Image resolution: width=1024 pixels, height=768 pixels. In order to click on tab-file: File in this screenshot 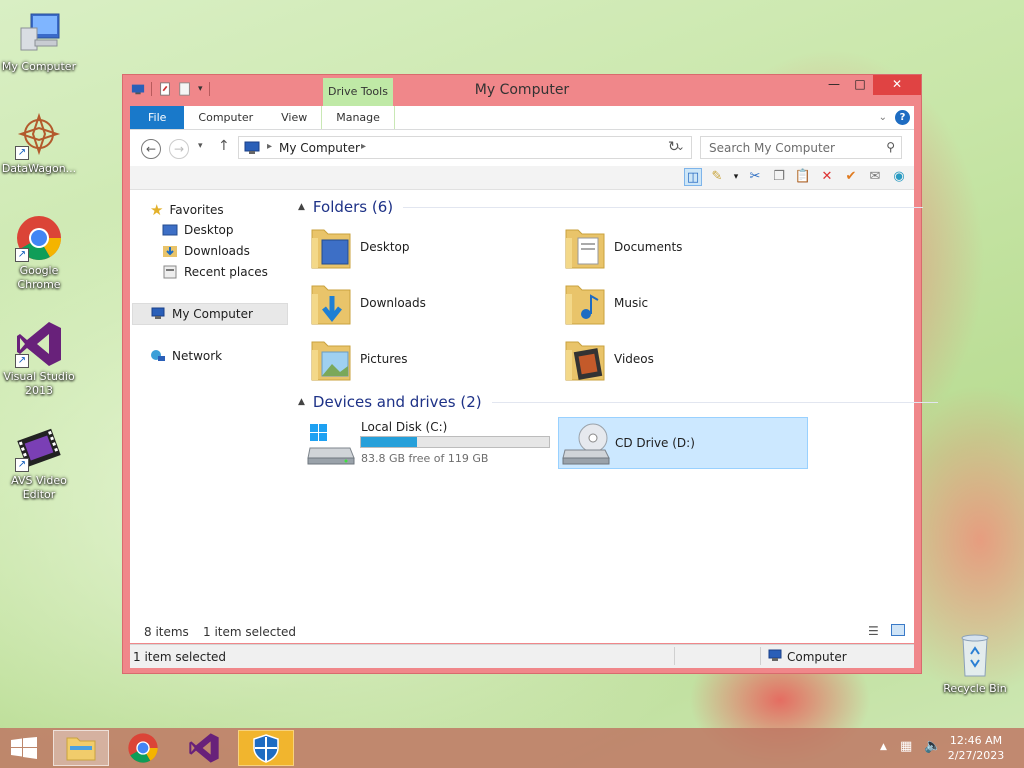, I will do `click(157, 117)`.